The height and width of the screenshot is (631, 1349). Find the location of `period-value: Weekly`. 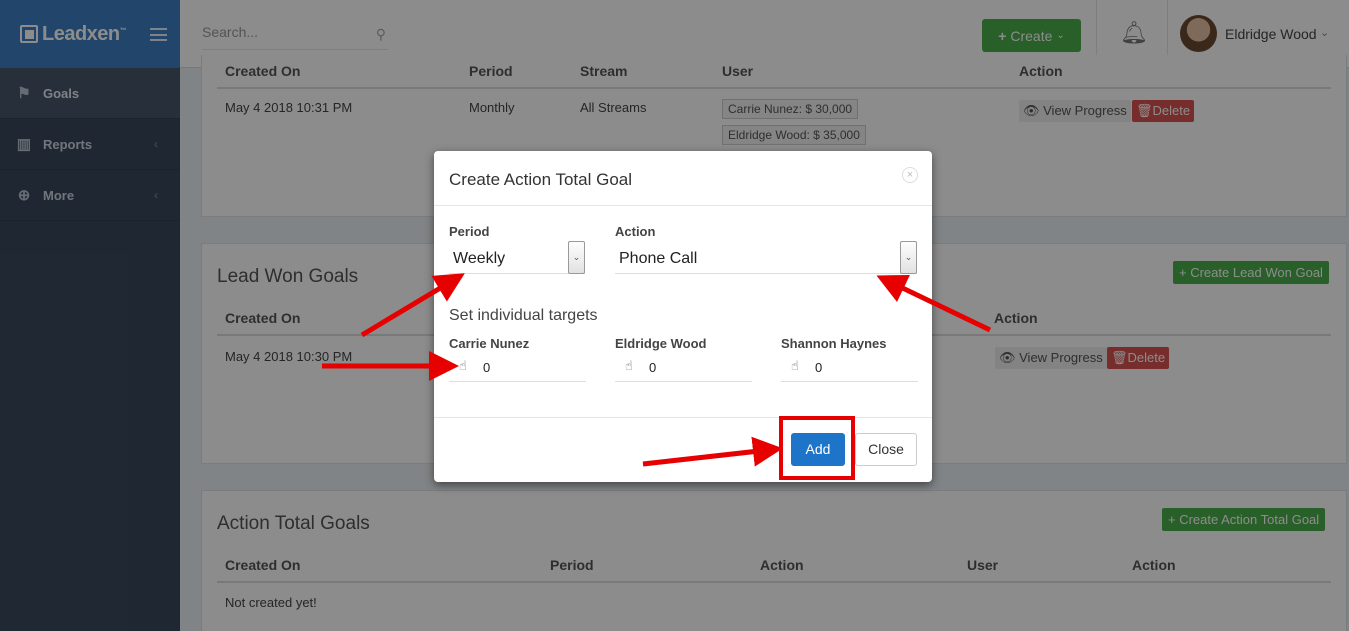

period-value: Weekly is located at coordinates (479, 258).